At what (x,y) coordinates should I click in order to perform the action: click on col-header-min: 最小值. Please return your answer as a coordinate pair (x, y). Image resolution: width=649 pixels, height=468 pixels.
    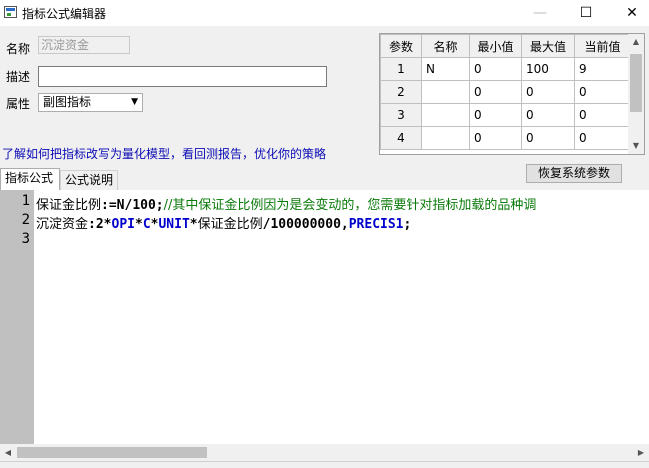
    Looking at the image, I should click on (495, 46).